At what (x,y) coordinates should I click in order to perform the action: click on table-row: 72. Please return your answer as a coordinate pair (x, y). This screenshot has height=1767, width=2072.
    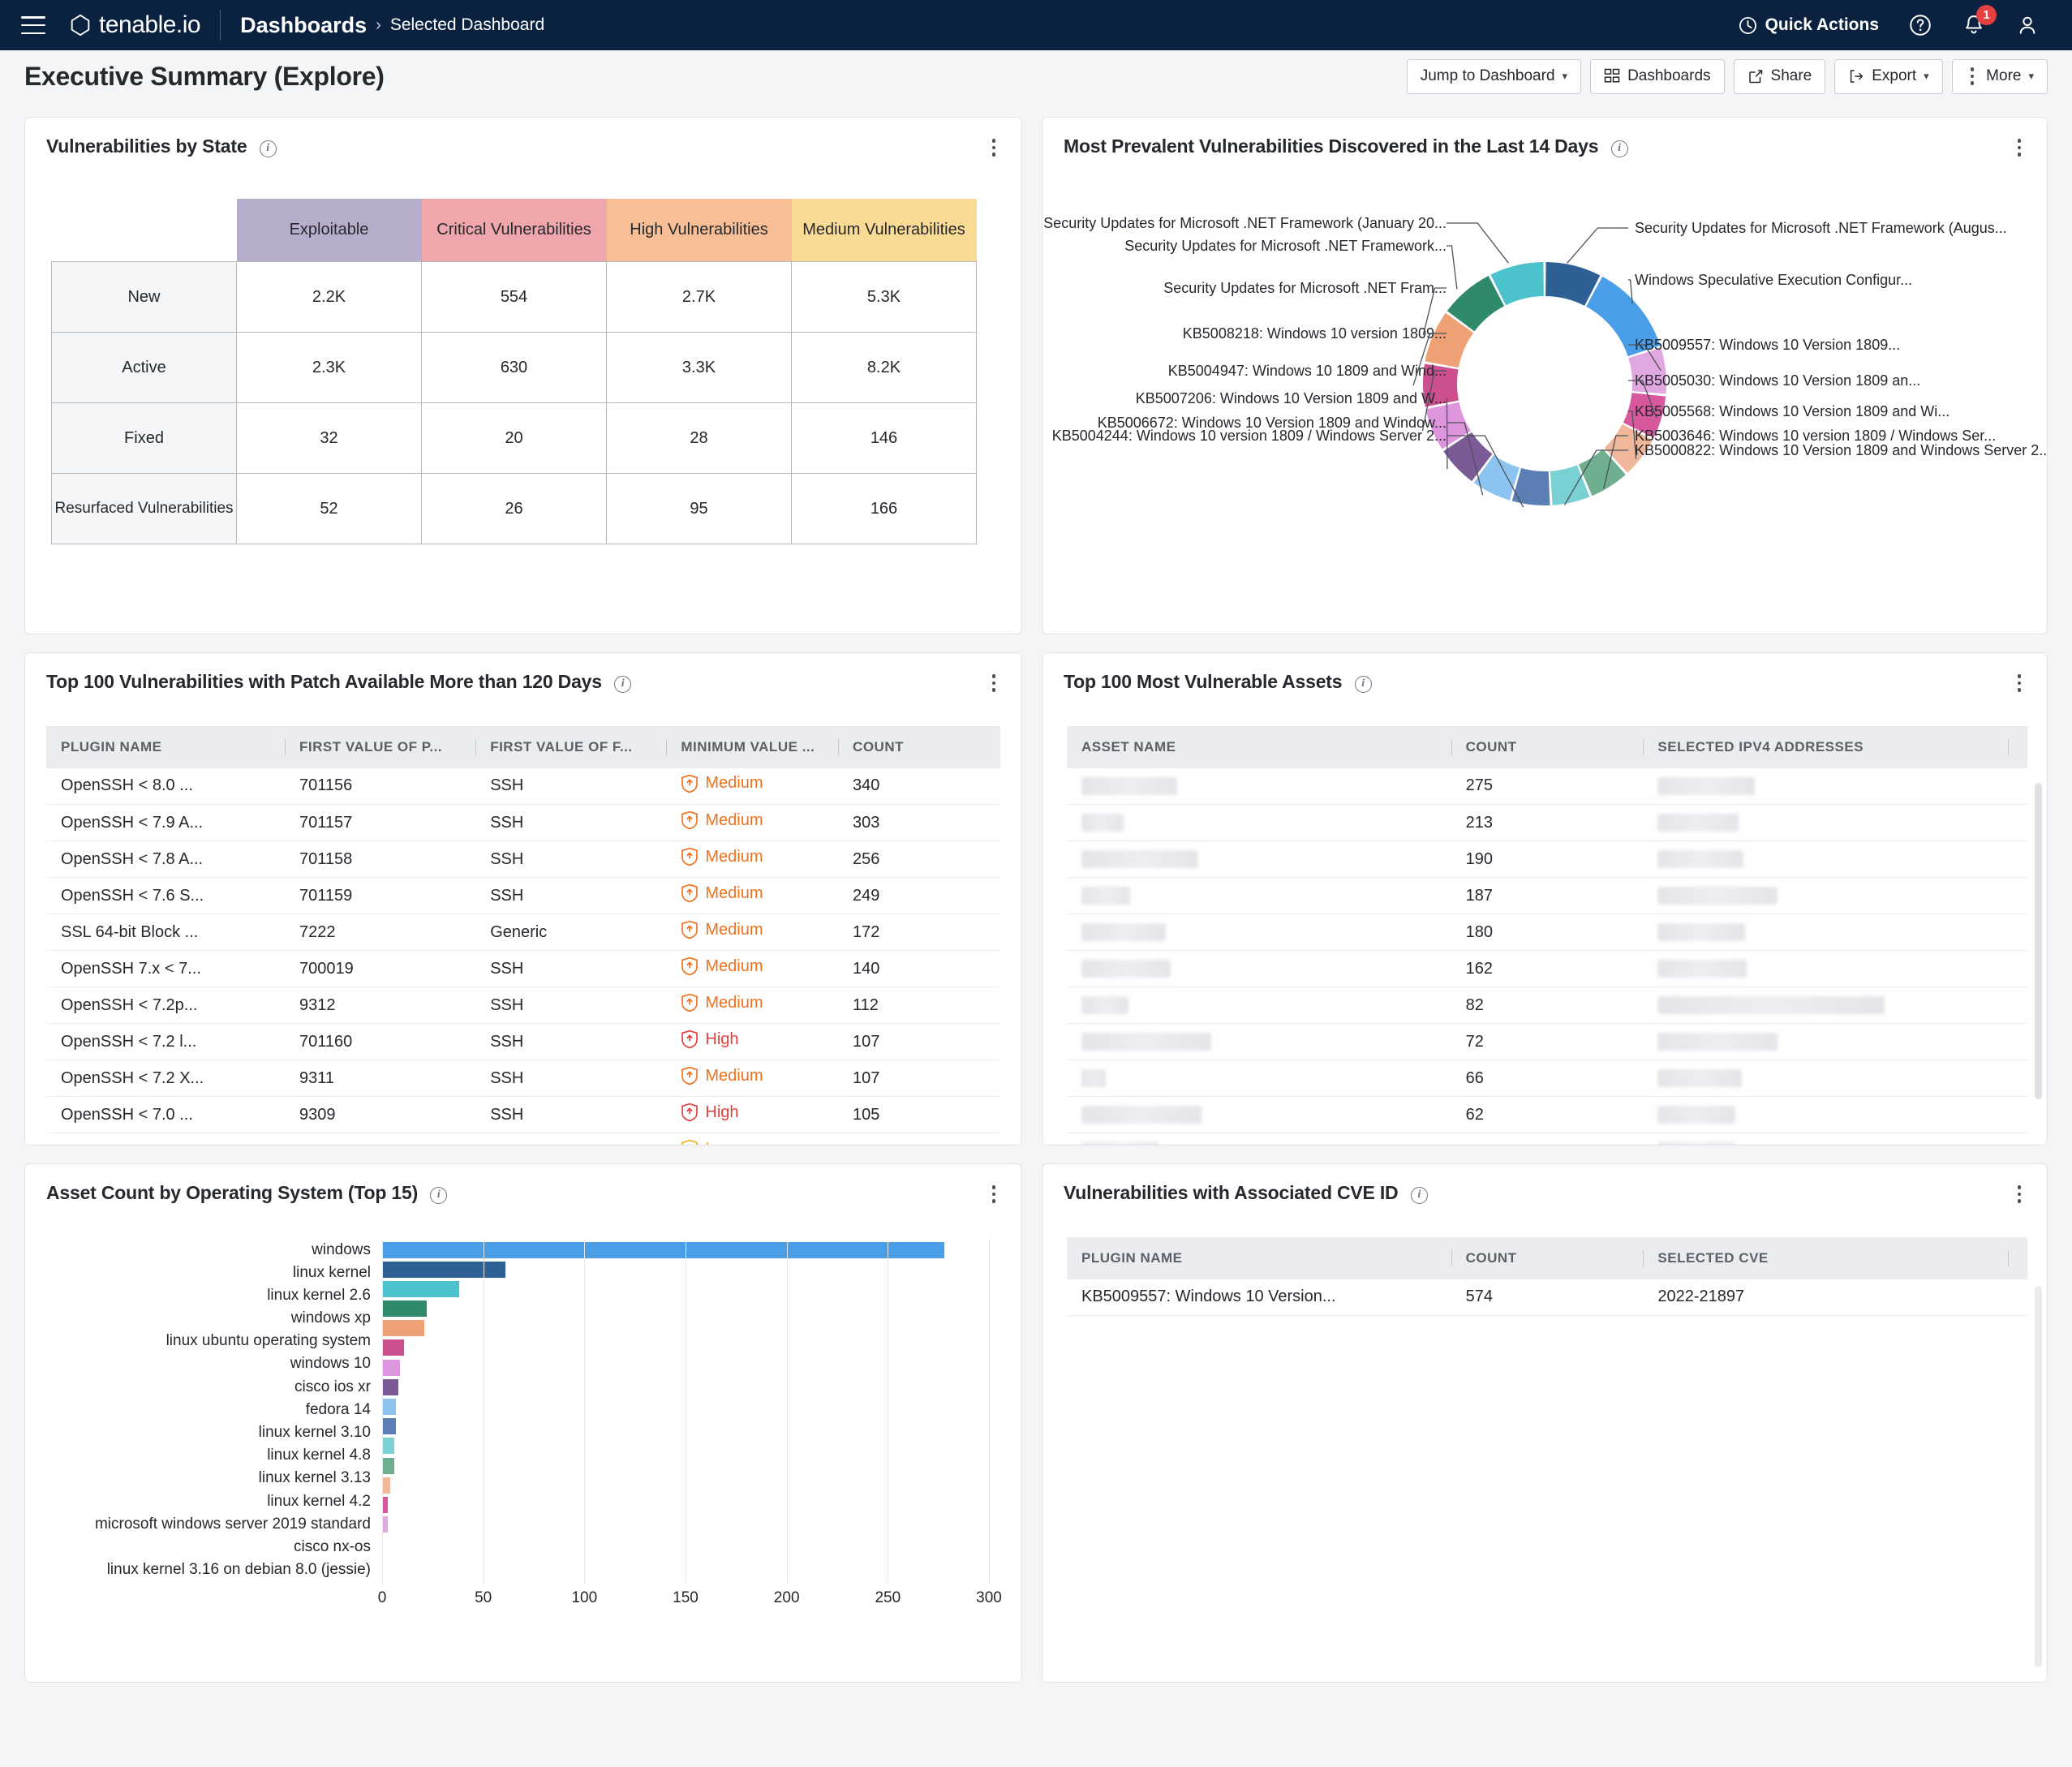
    Looking at the image, I should click on (1547, 1042).